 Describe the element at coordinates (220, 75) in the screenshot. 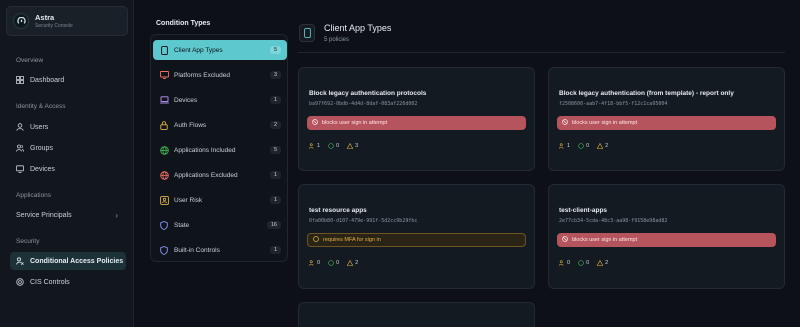

I see `condition-item-platforms-excluded: Platforms Excluded 3` at that location.